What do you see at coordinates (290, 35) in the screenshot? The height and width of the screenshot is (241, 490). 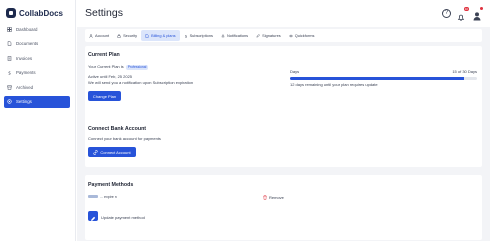 I see `eye-icon` at bounding box center [290, 35].